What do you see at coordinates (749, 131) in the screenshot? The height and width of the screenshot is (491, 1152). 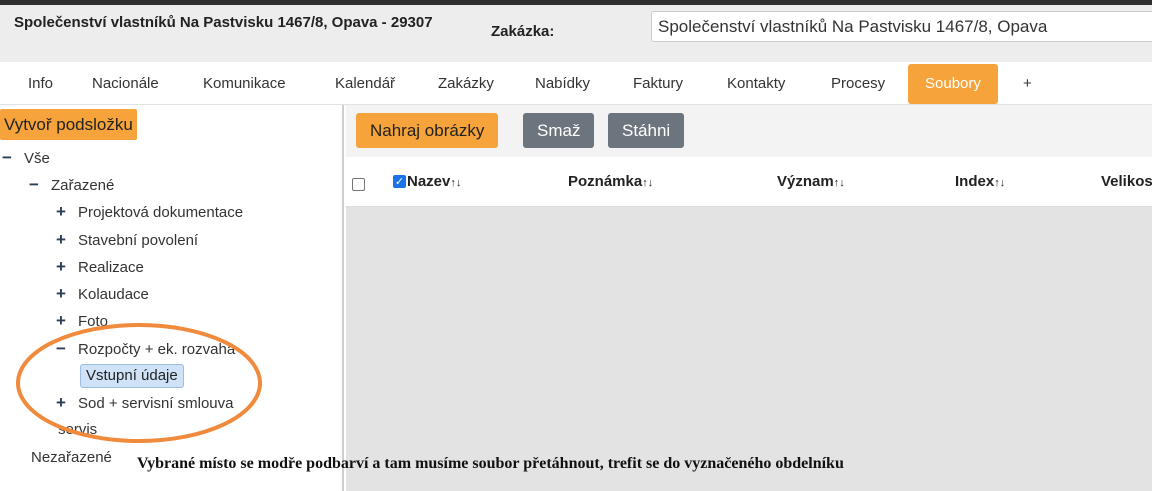 I see `files-toolbar: Nahraj obrázky Smaž Stáhni` at bounding box center [749, 131].